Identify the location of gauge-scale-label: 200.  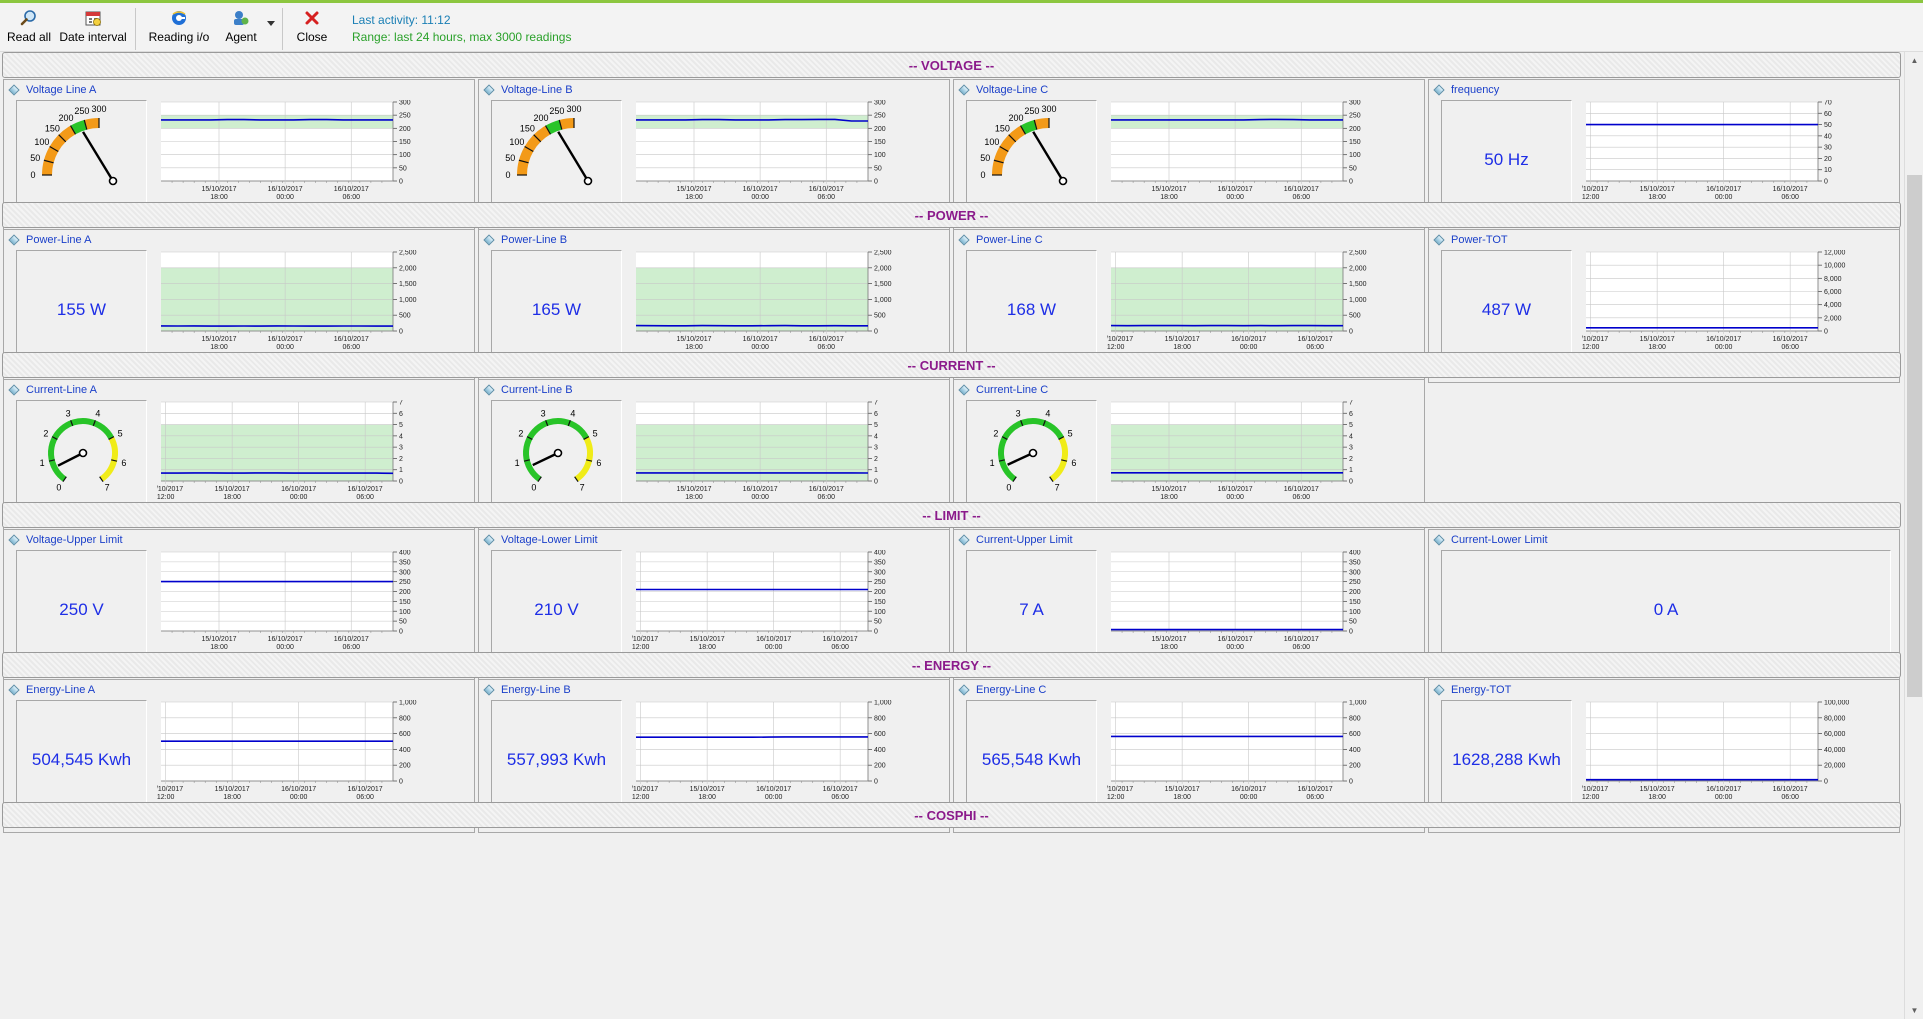
(65, 118).